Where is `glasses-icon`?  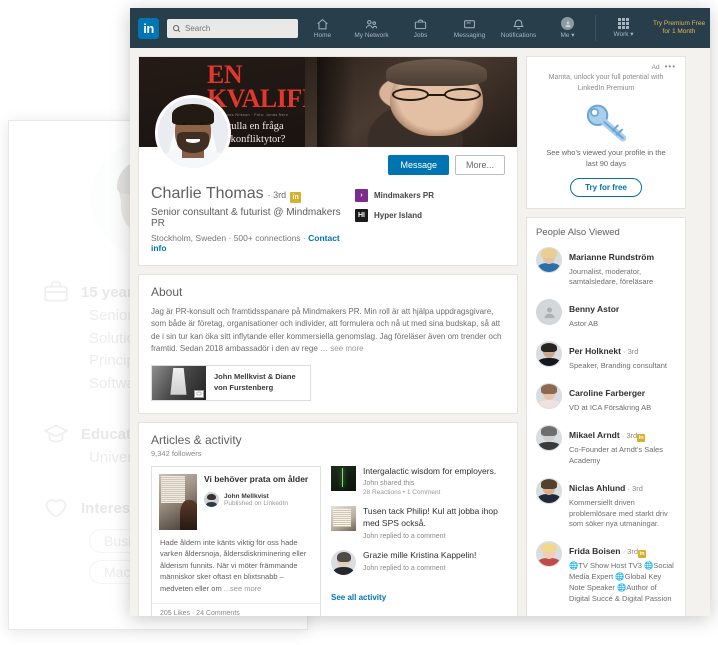
glasses-icon is located at coordinates (436, 94).